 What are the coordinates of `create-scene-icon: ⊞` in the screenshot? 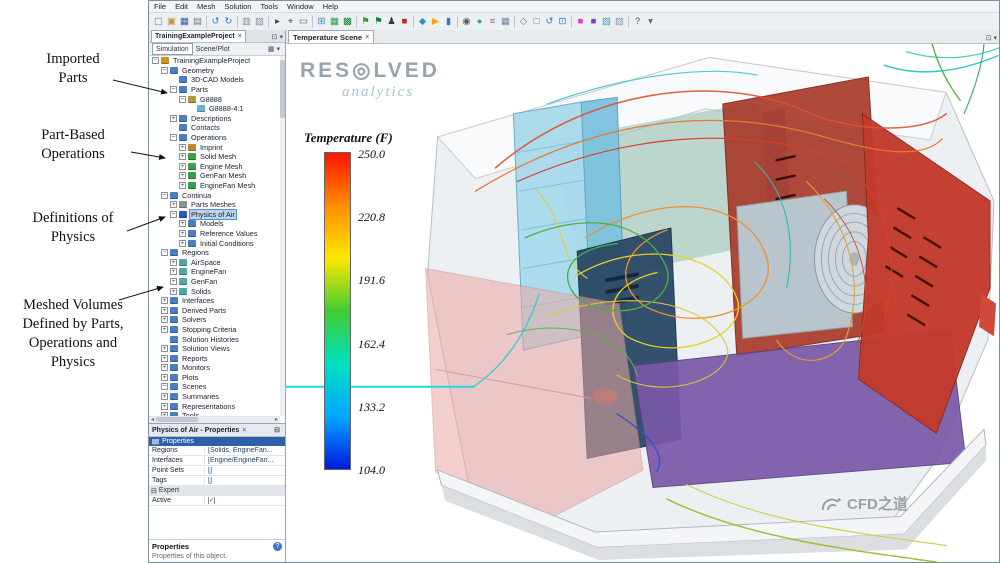 It's located at (321, 22).